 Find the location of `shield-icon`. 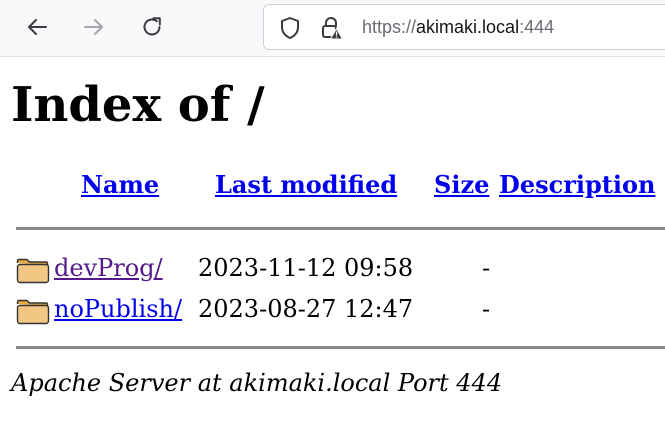

shield-icon is located at coordinates (290, 28).